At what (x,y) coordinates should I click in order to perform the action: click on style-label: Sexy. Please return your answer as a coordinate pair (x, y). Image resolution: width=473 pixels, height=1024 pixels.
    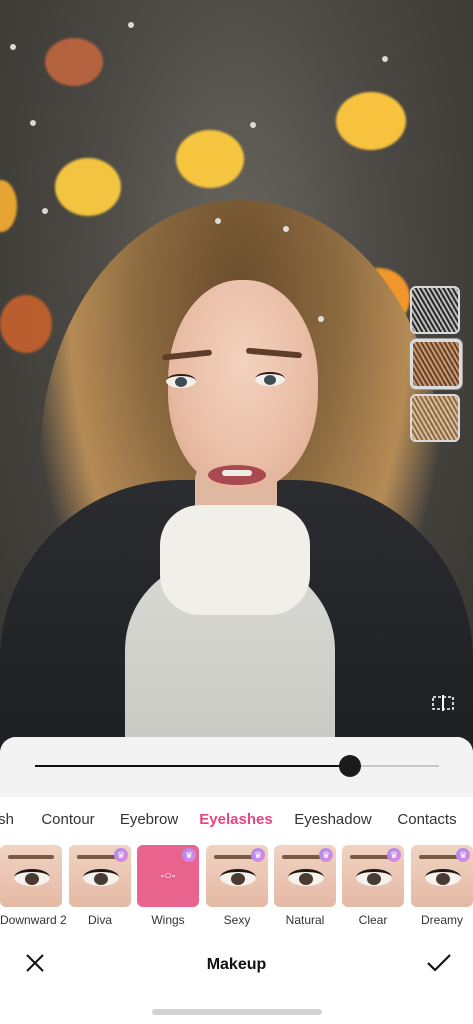
    Looking at the image, I should click on (237, 920).